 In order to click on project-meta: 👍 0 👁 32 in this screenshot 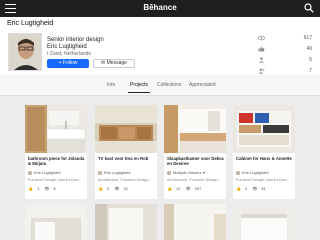, I will do `click(127, 188)`.